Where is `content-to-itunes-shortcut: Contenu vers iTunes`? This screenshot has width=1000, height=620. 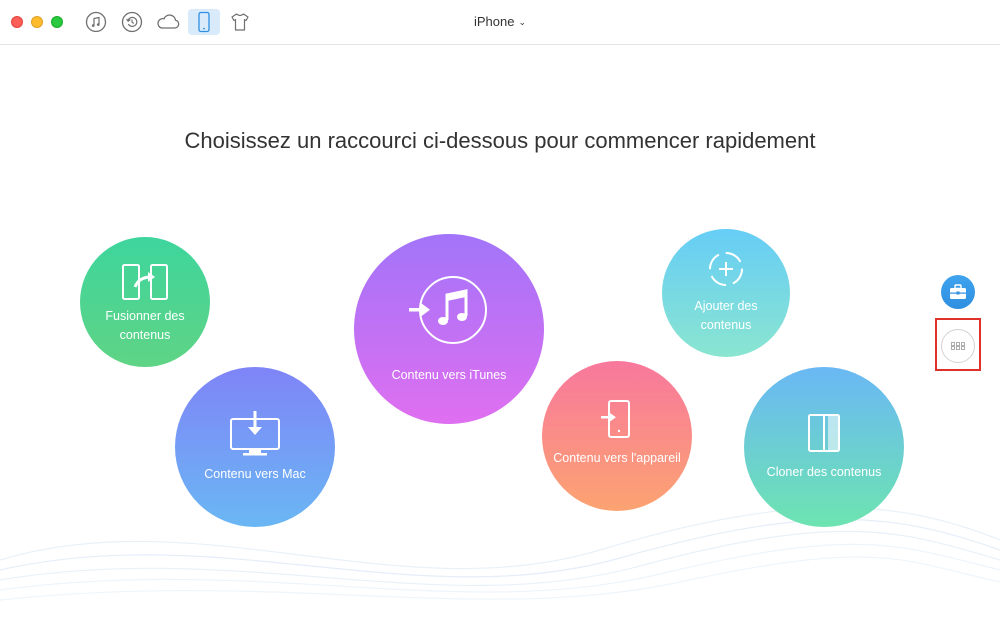 content-to-itunes-shortcut: Contenu vers iTunes is located at coordinates (449, 329).